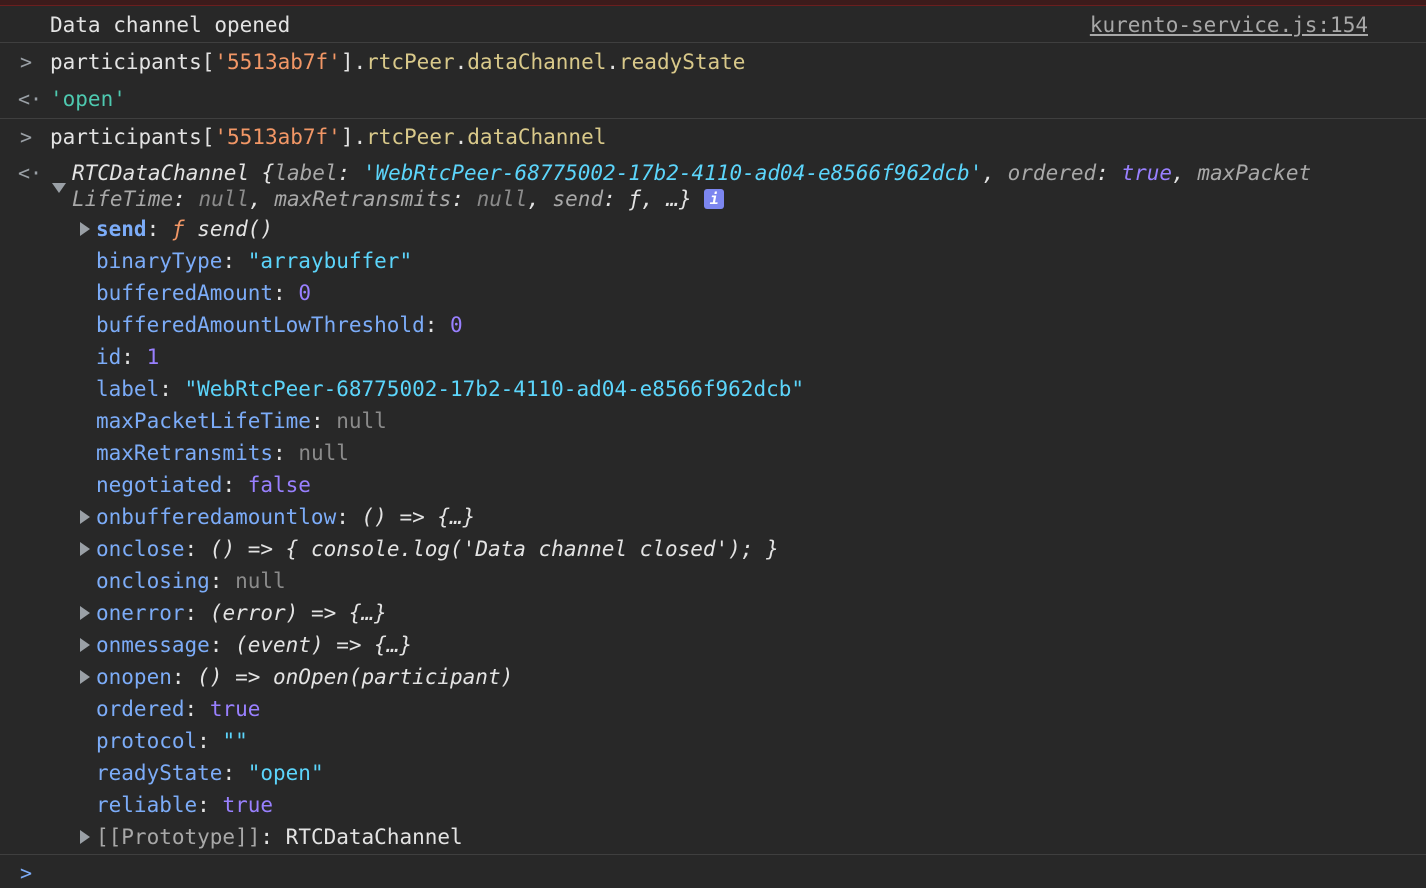 Image resolution: width=1426 pixels, height=888 pixels. What do you see at coordinates (128, 389) in the screenshot?
I see `property-key: label` at bounding box center [128, 389].